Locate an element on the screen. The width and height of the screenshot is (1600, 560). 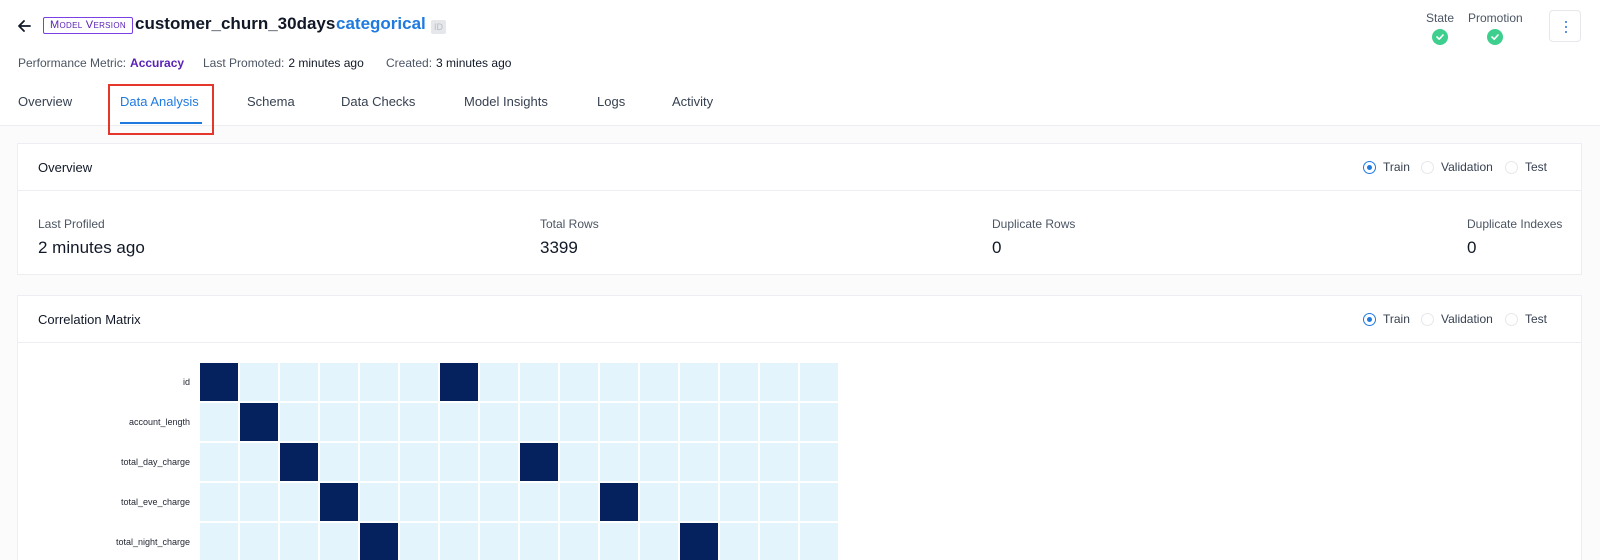
tab-data-checks: Data Checks is located at coordinates (378, 101).